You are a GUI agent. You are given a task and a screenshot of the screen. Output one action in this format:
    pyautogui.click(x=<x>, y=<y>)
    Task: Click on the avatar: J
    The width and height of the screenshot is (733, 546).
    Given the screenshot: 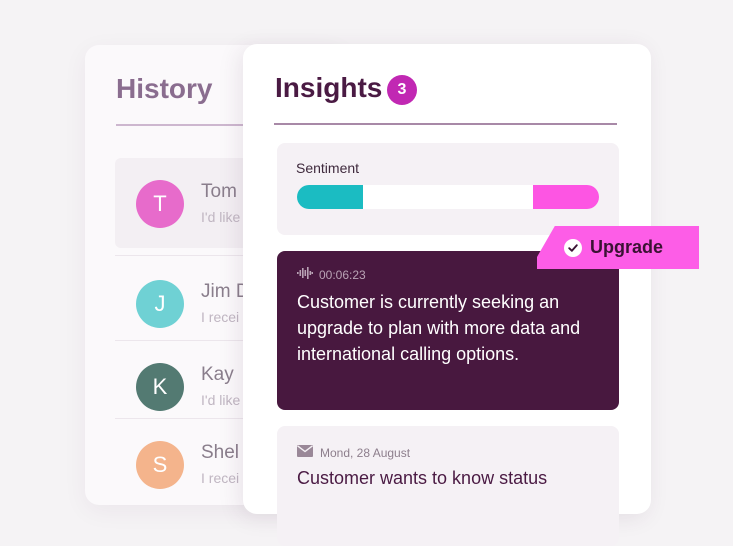 What is the action you would take?
    pyautogui.click(x=160, y=304)
    